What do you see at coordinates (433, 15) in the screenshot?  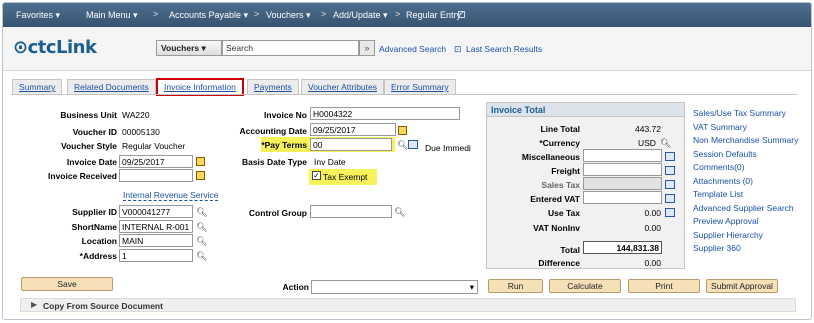 I see `regular-entry-link: Regular Entry` at bounding box center [433, 15].